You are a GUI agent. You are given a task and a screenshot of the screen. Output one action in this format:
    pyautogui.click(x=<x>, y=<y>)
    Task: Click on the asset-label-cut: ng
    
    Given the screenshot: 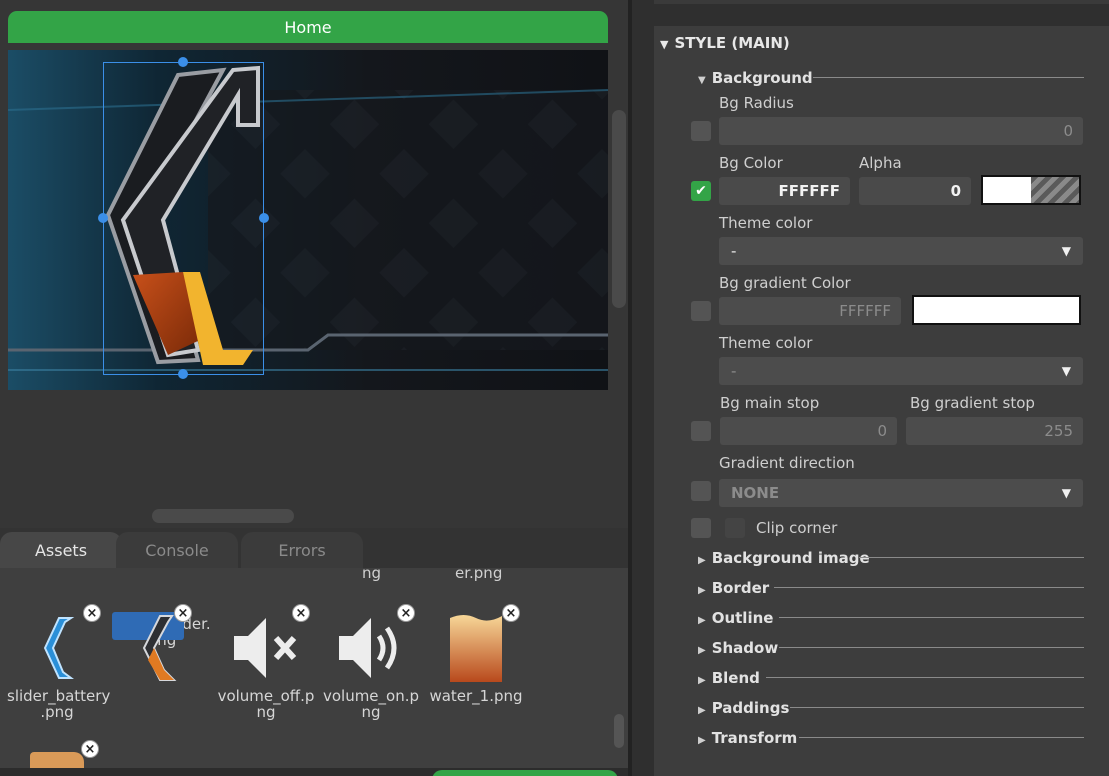 What is the action you would take?
    pyautogui.click(x=372, y=575)
    